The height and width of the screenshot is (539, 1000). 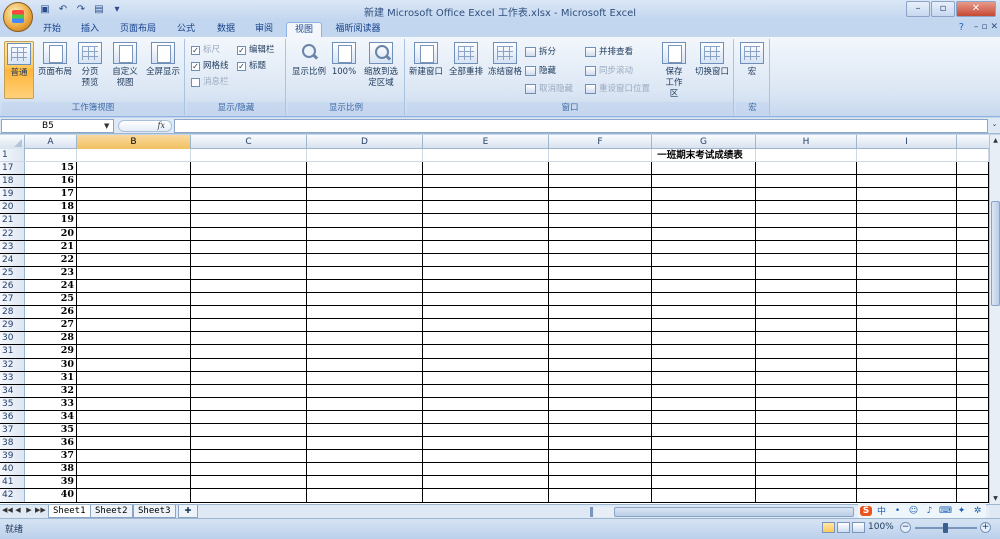 I want to click on sogou-logo-icon: S, so click(x=866, y=510).